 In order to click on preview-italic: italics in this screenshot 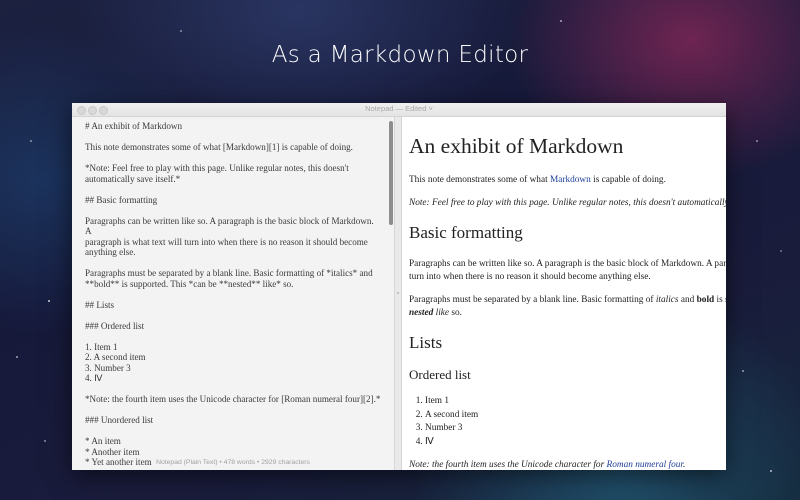, I will do `click(667, 300)`.